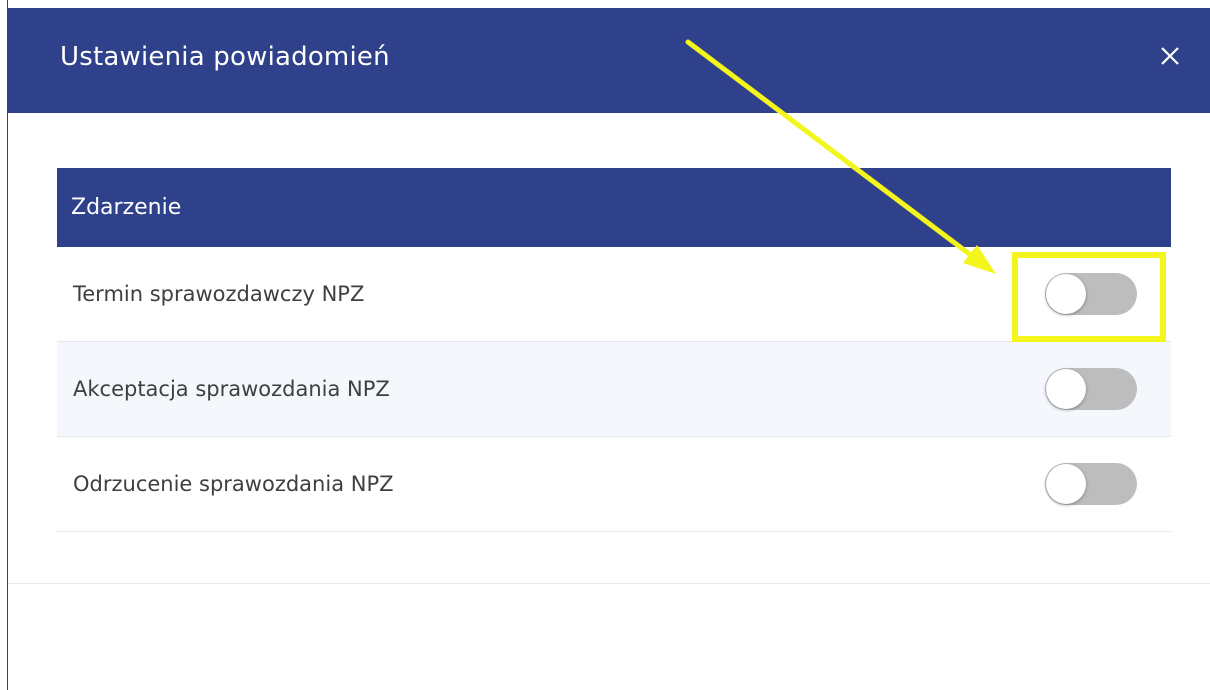 The height and width of the screenshot is (690, 1210). I want to click on close-icon, so click(1170, 56).